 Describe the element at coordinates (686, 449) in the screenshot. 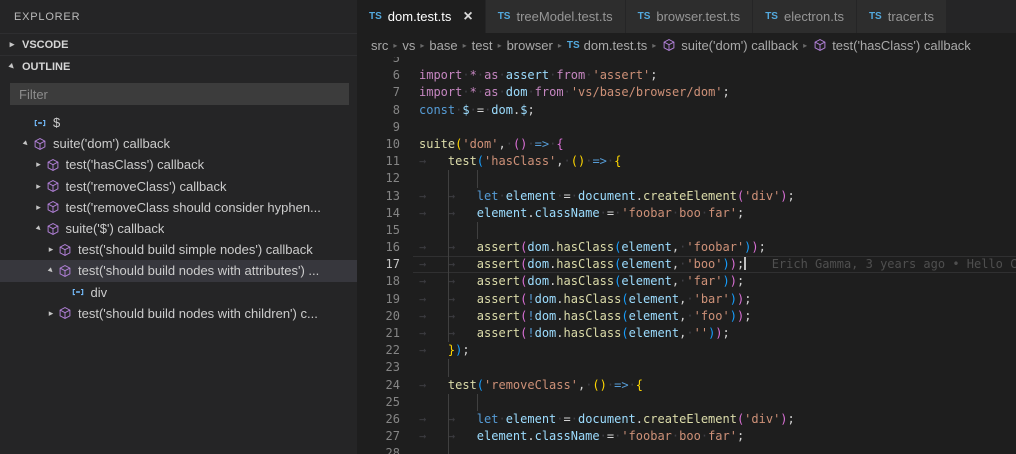

I see `code-line: 28` at that location.